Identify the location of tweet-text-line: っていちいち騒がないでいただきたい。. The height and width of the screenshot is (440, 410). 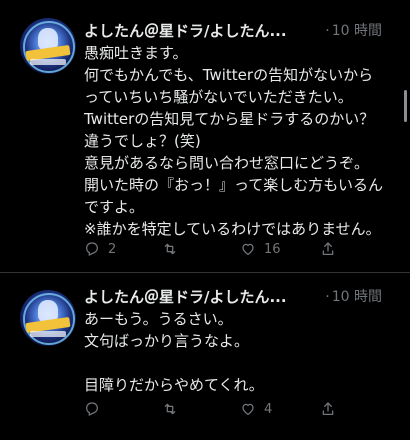
(218, 97).